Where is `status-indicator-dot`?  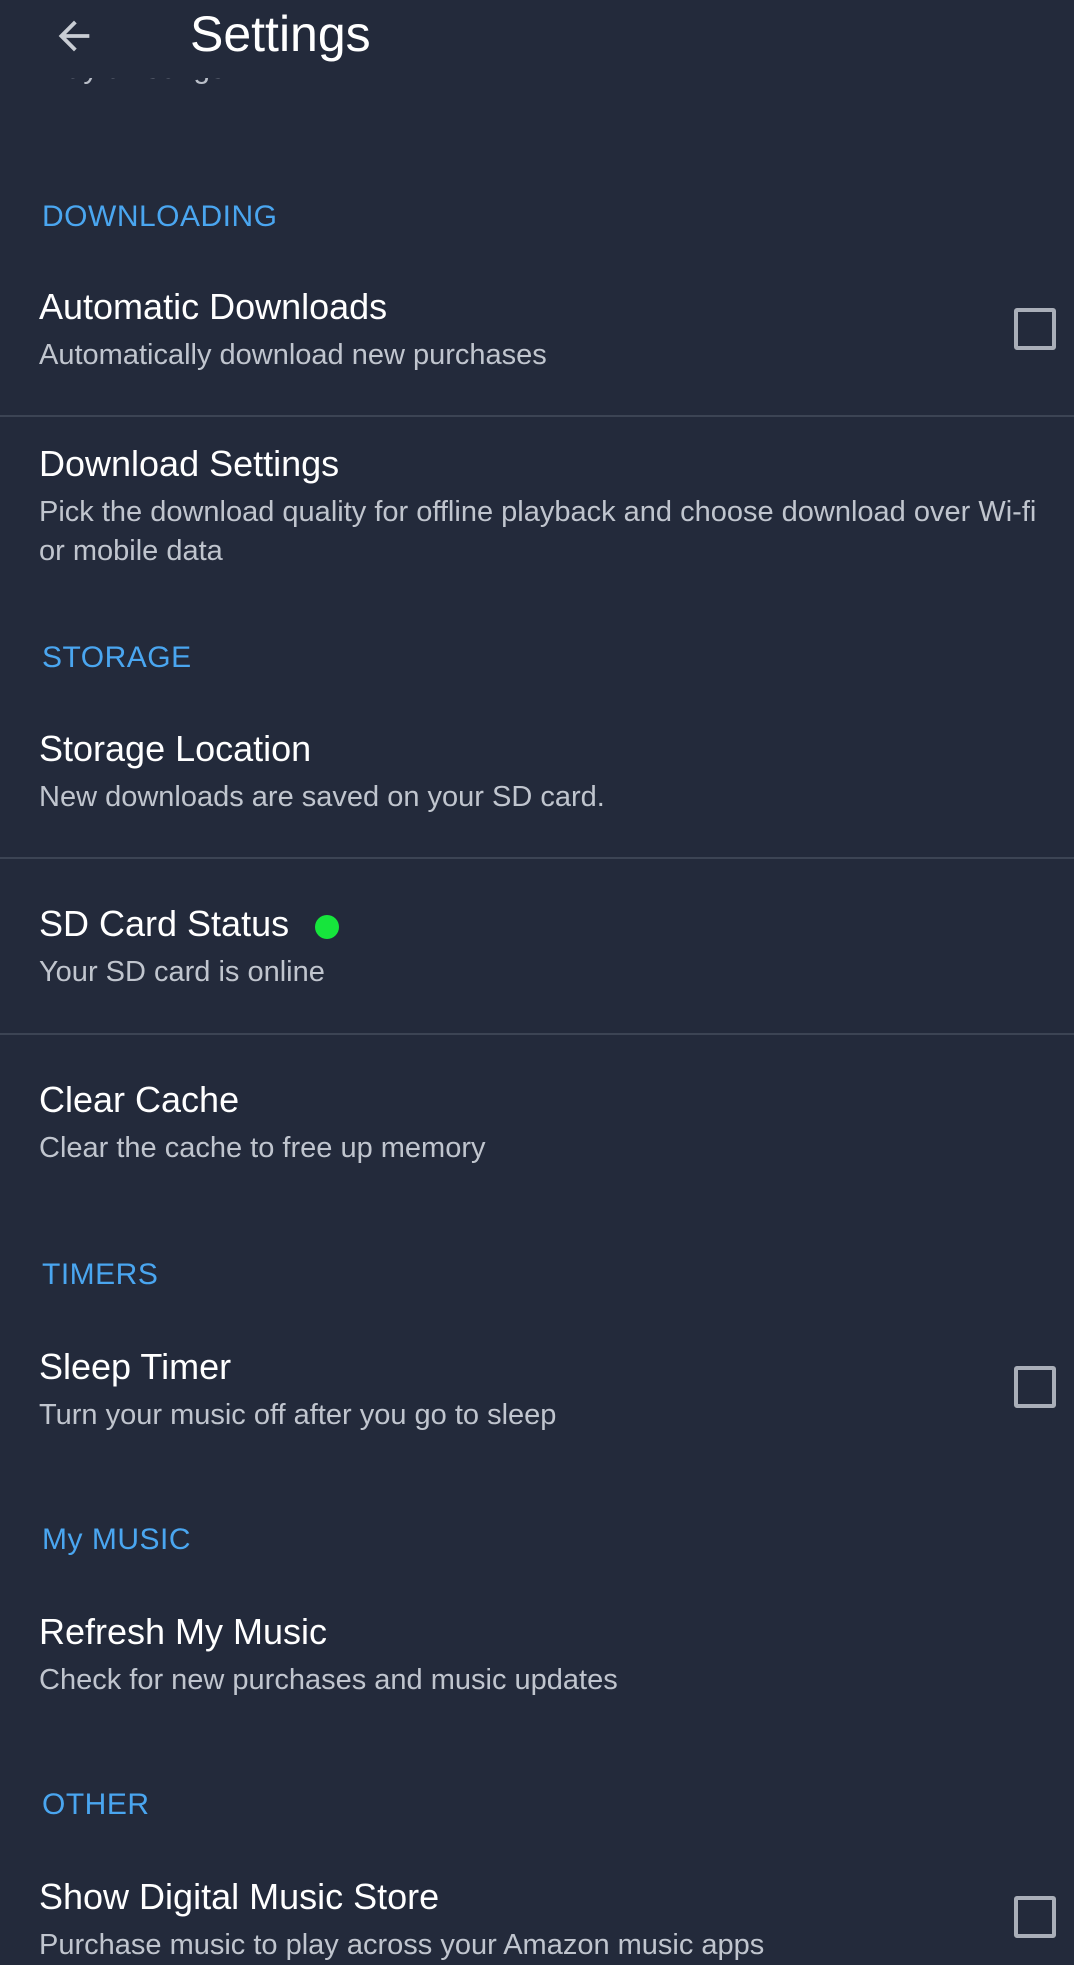 status-indicator-dot is located at coordinates (327, 927).